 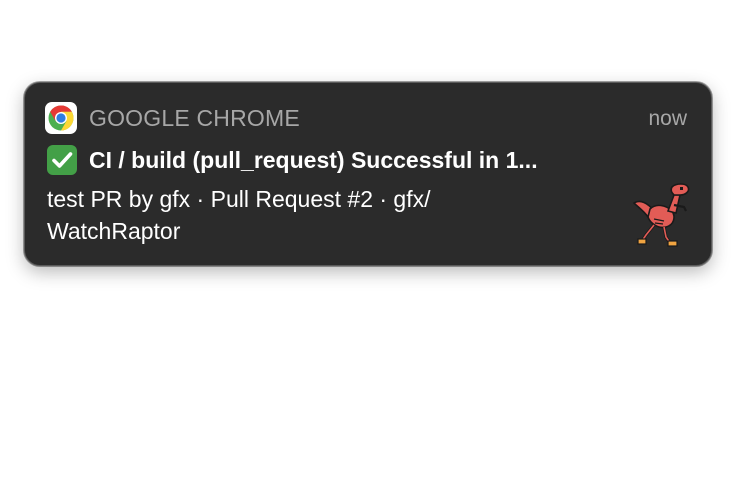 I want to click on app-name: GOOGLE CHROME, so click(x=194, y=118).